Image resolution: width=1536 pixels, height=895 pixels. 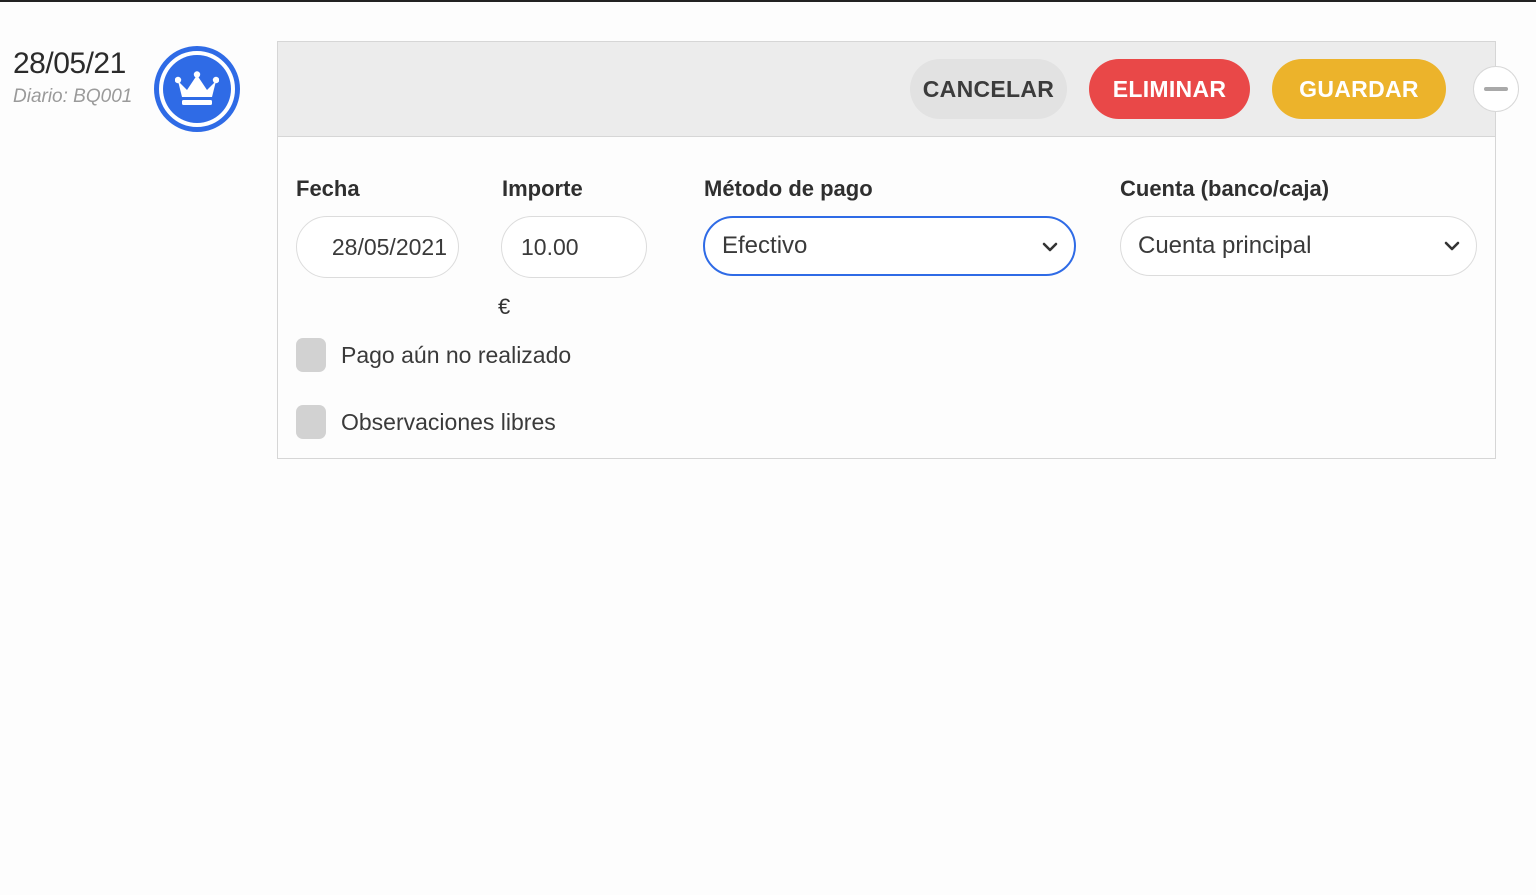 I want to click on free-notes-checkbox, so click(x=311, y=422).